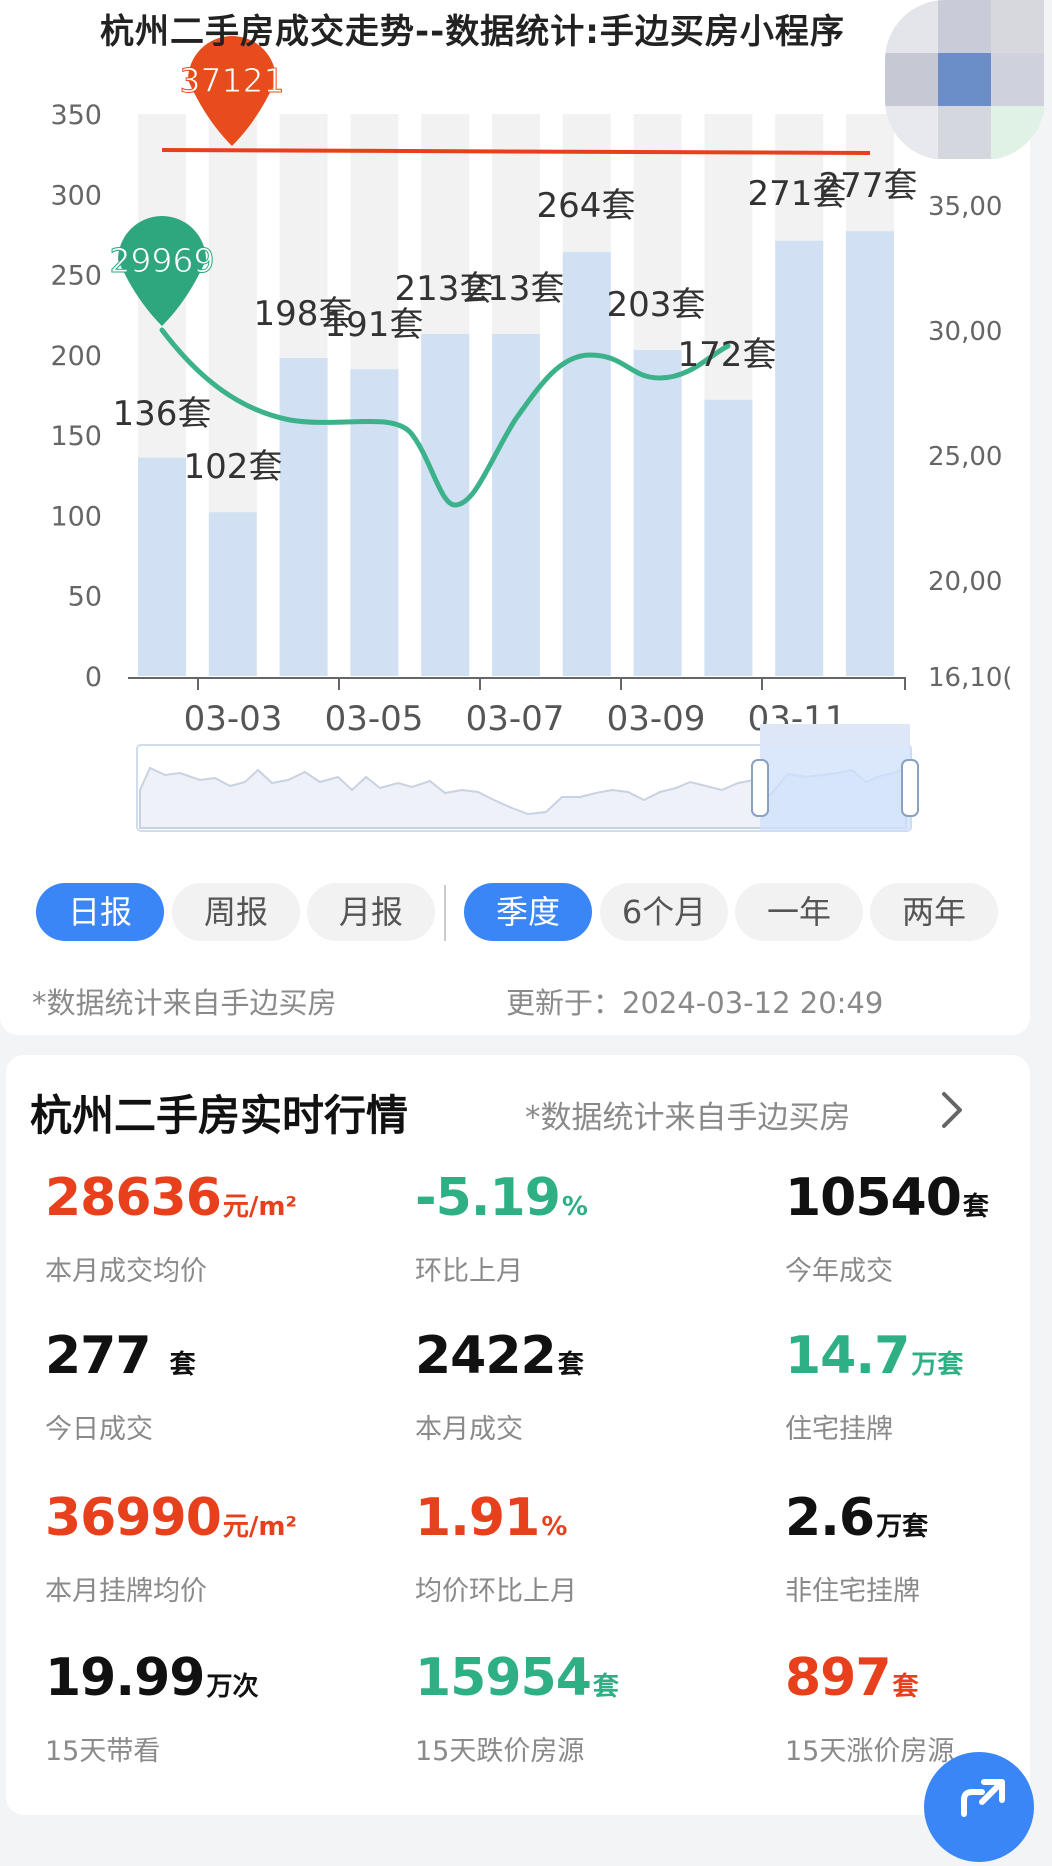  I want to click on stat-number: 897, so click(838, 1678).